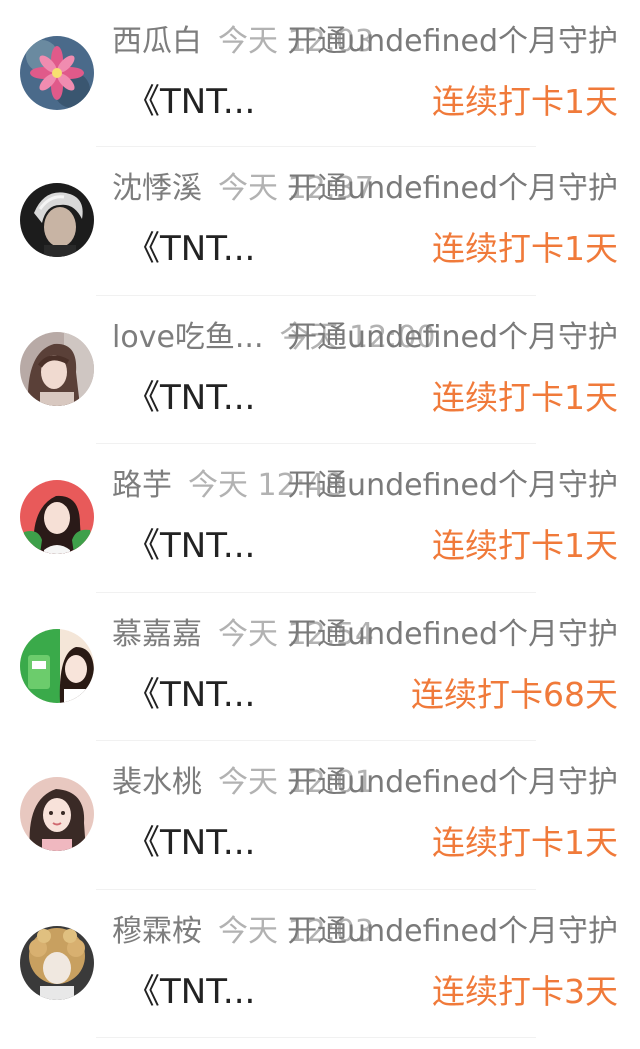 Image resolution: width=640 pixels, height=1049 pixels. Describe the element at coordinates (157, 931) in the screenshot. I see `nickname: 穆霖桉` at that location.